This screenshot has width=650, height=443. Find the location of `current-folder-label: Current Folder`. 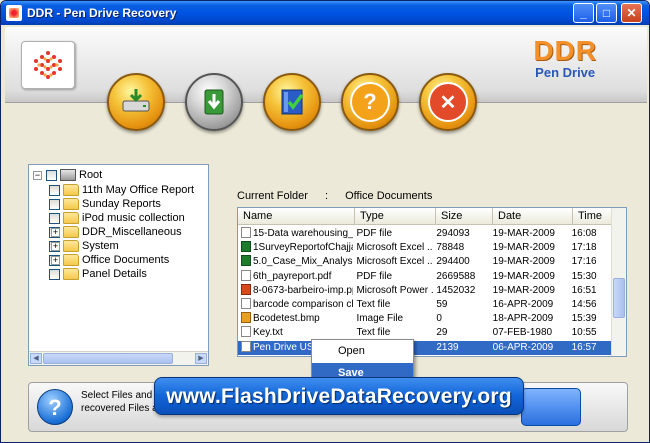

current-folder-label: Current Folder is located at coordinates (272, 196).